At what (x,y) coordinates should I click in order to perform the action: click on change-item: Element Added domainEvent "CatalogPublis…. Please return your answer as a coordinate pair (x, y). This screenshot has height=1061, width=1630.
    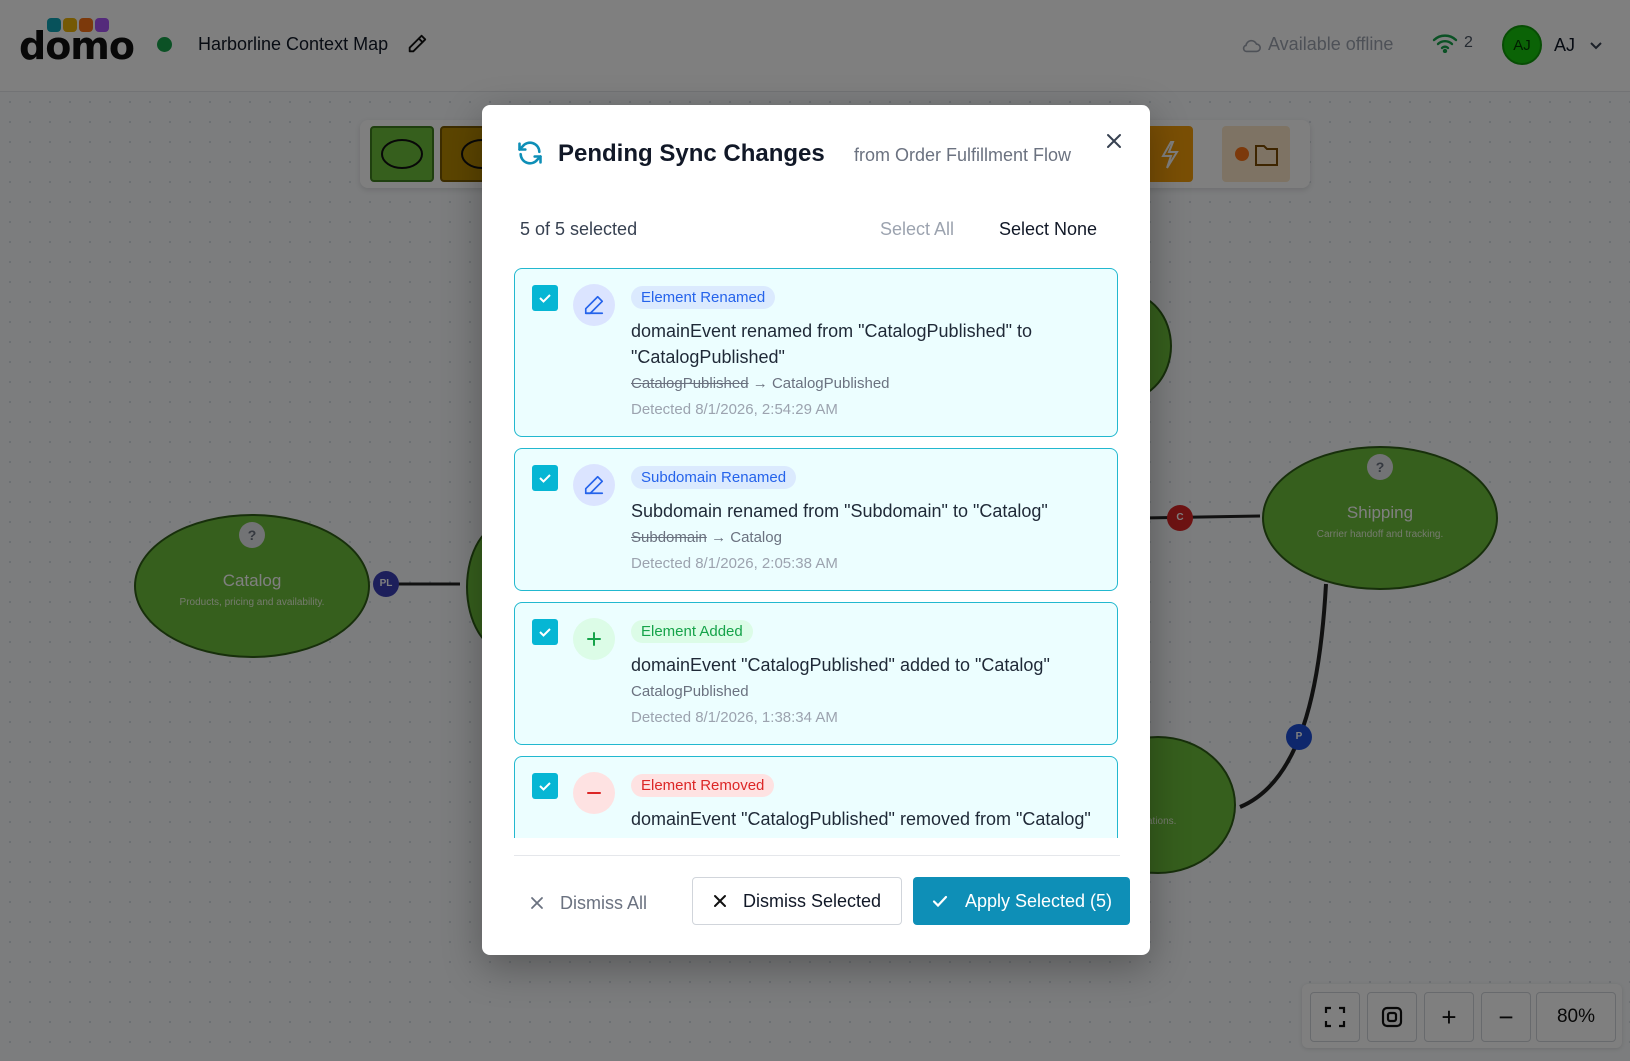
    Looking at the image, I should click on (816, 673).